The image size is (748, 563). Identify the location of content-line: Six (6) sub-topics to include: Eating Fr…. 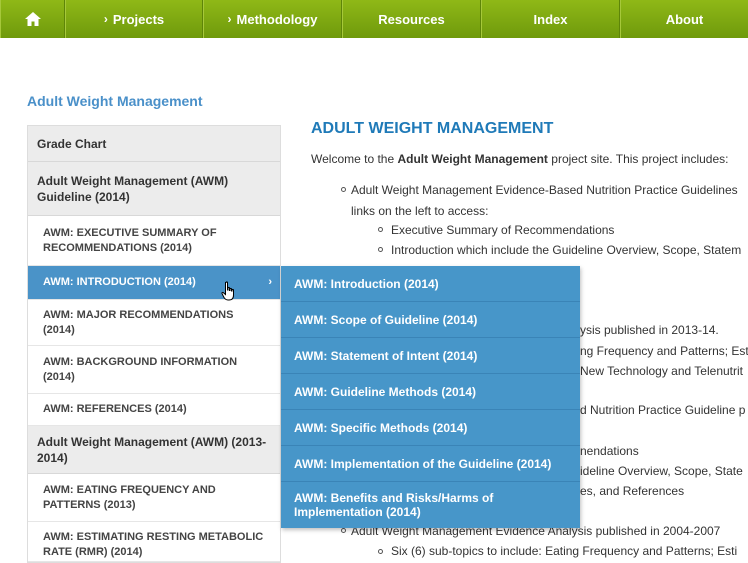
(564, 551).